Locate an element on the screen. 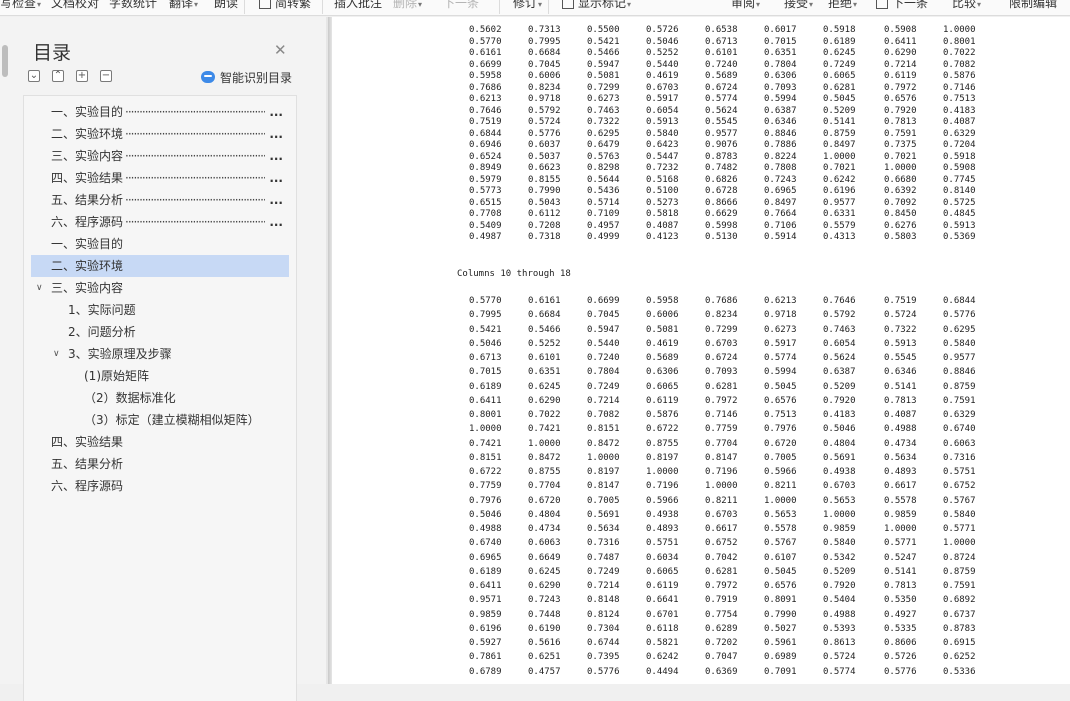  toc-item-label: 一、实验目的 is located at coordinates (87, 244).